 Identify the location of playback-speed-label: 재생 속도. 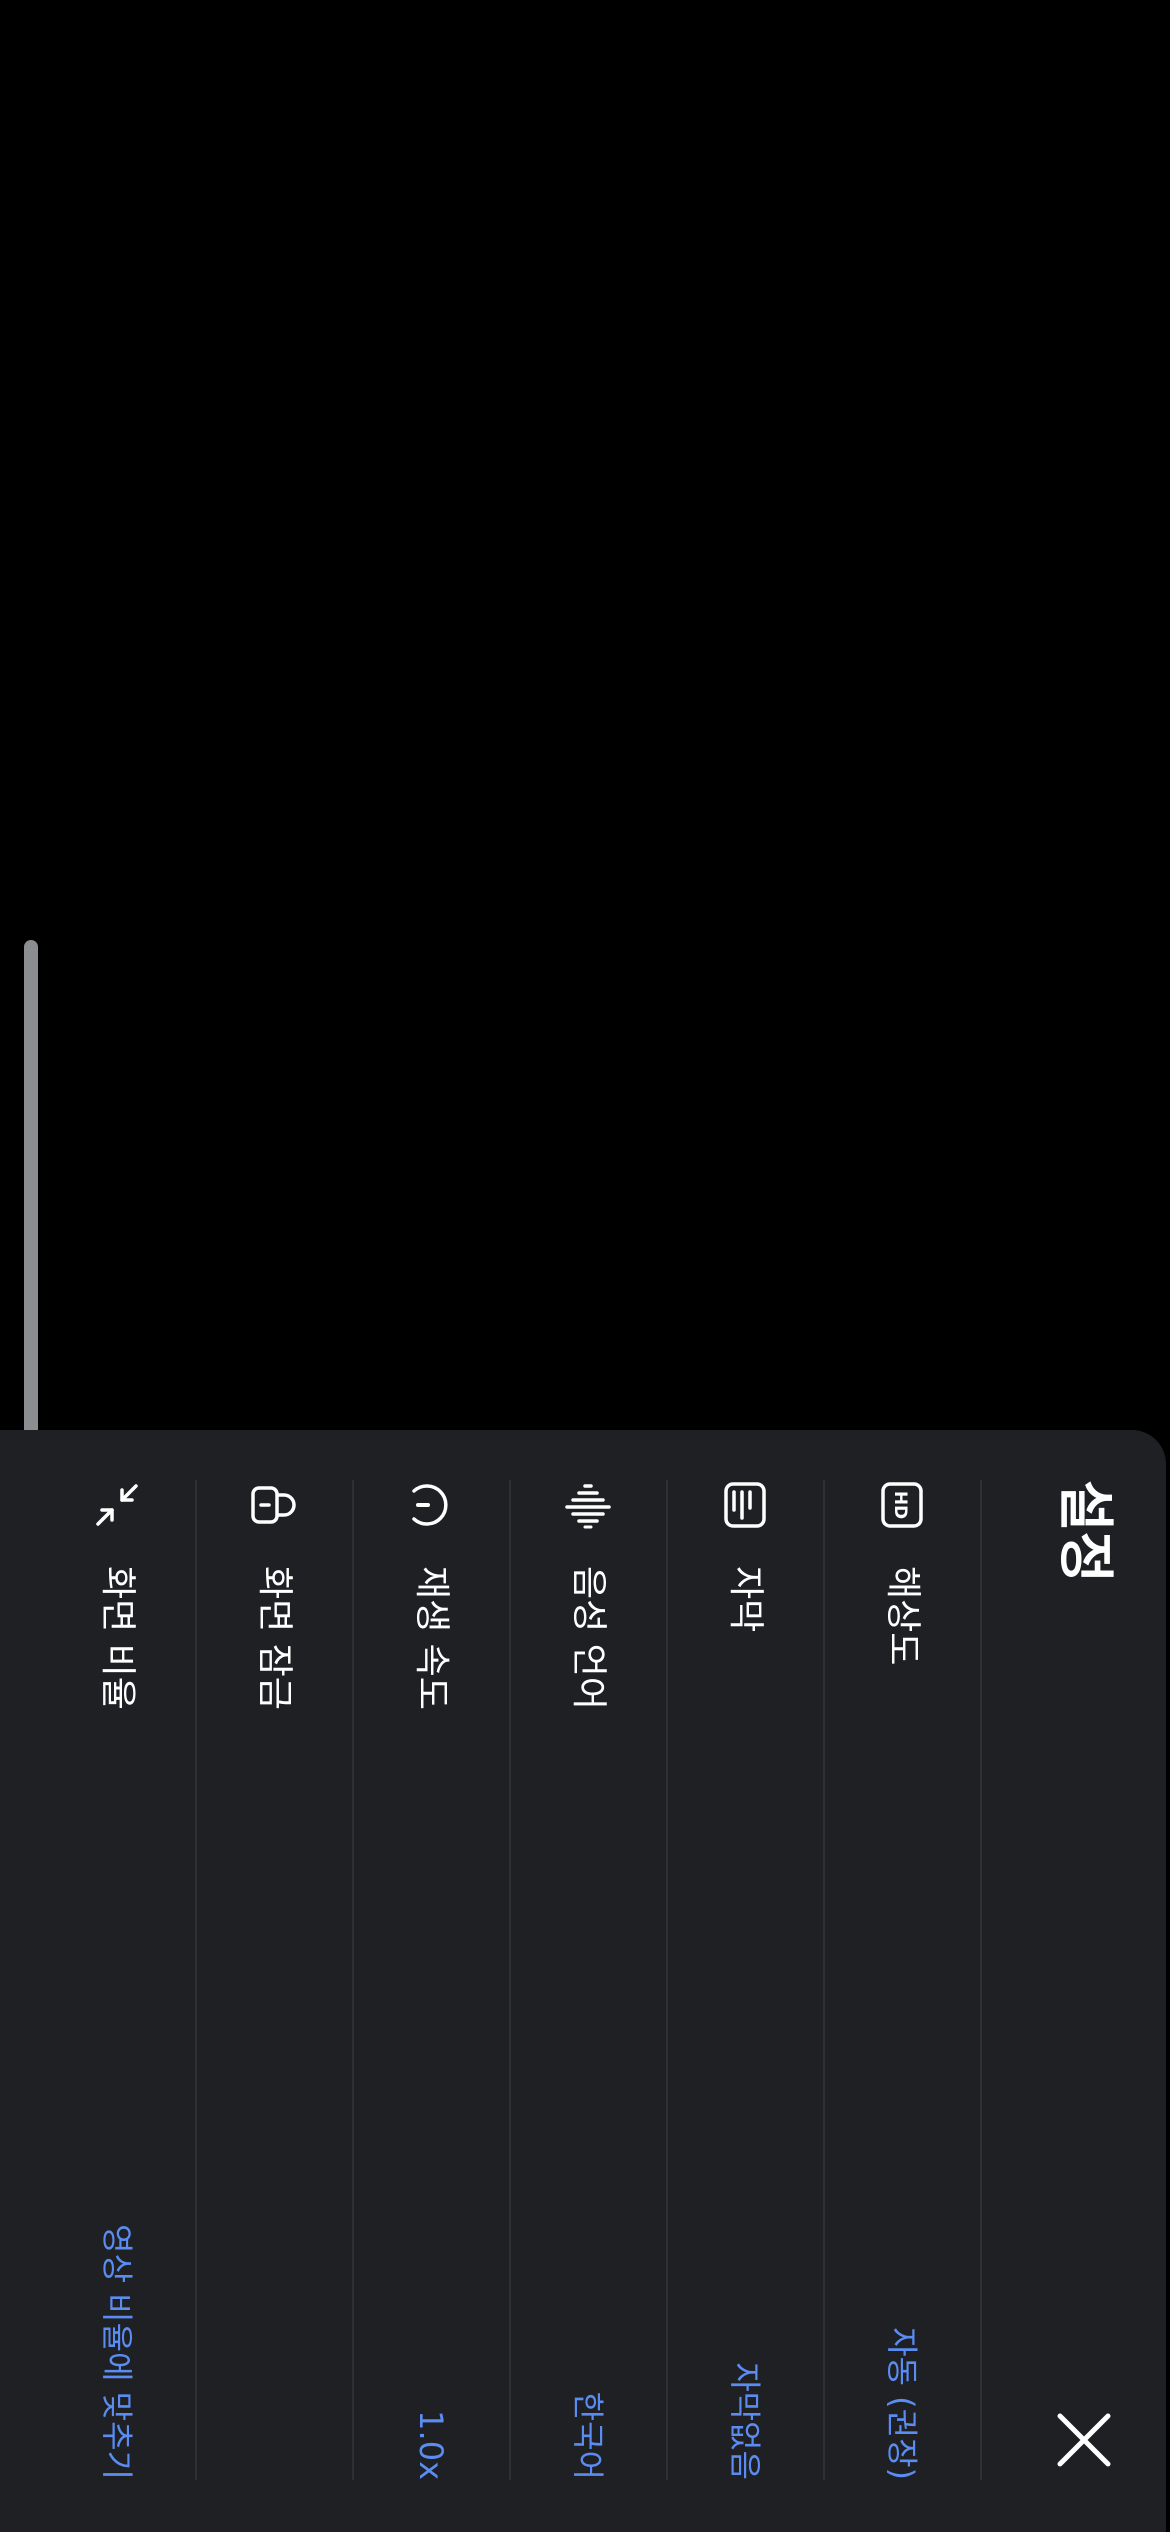
(432, 1638).